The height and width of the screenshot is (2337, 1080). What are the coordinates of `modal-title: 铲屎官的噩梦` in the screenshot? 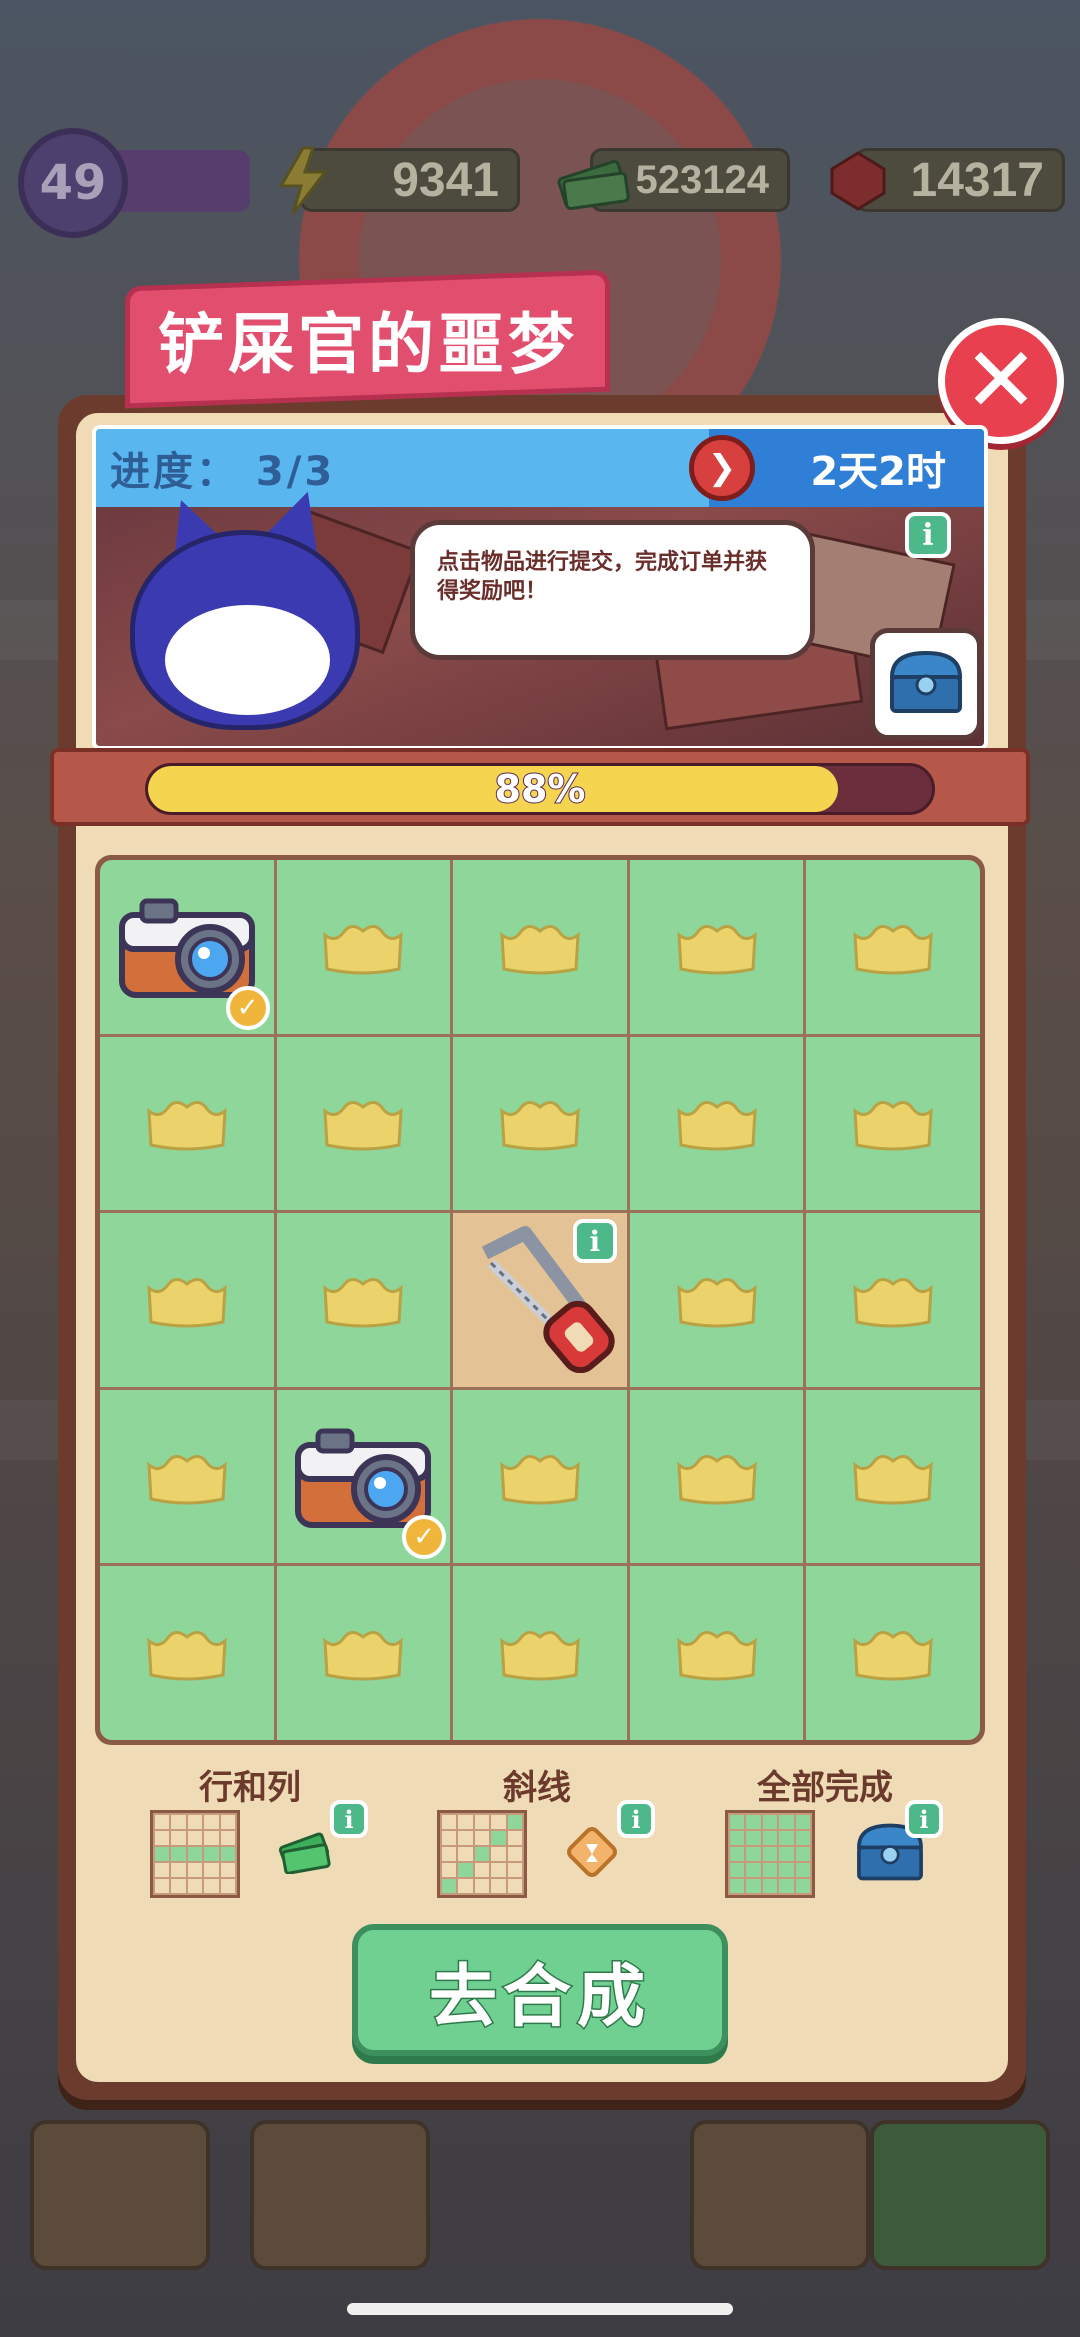 It's located at (367, 344).